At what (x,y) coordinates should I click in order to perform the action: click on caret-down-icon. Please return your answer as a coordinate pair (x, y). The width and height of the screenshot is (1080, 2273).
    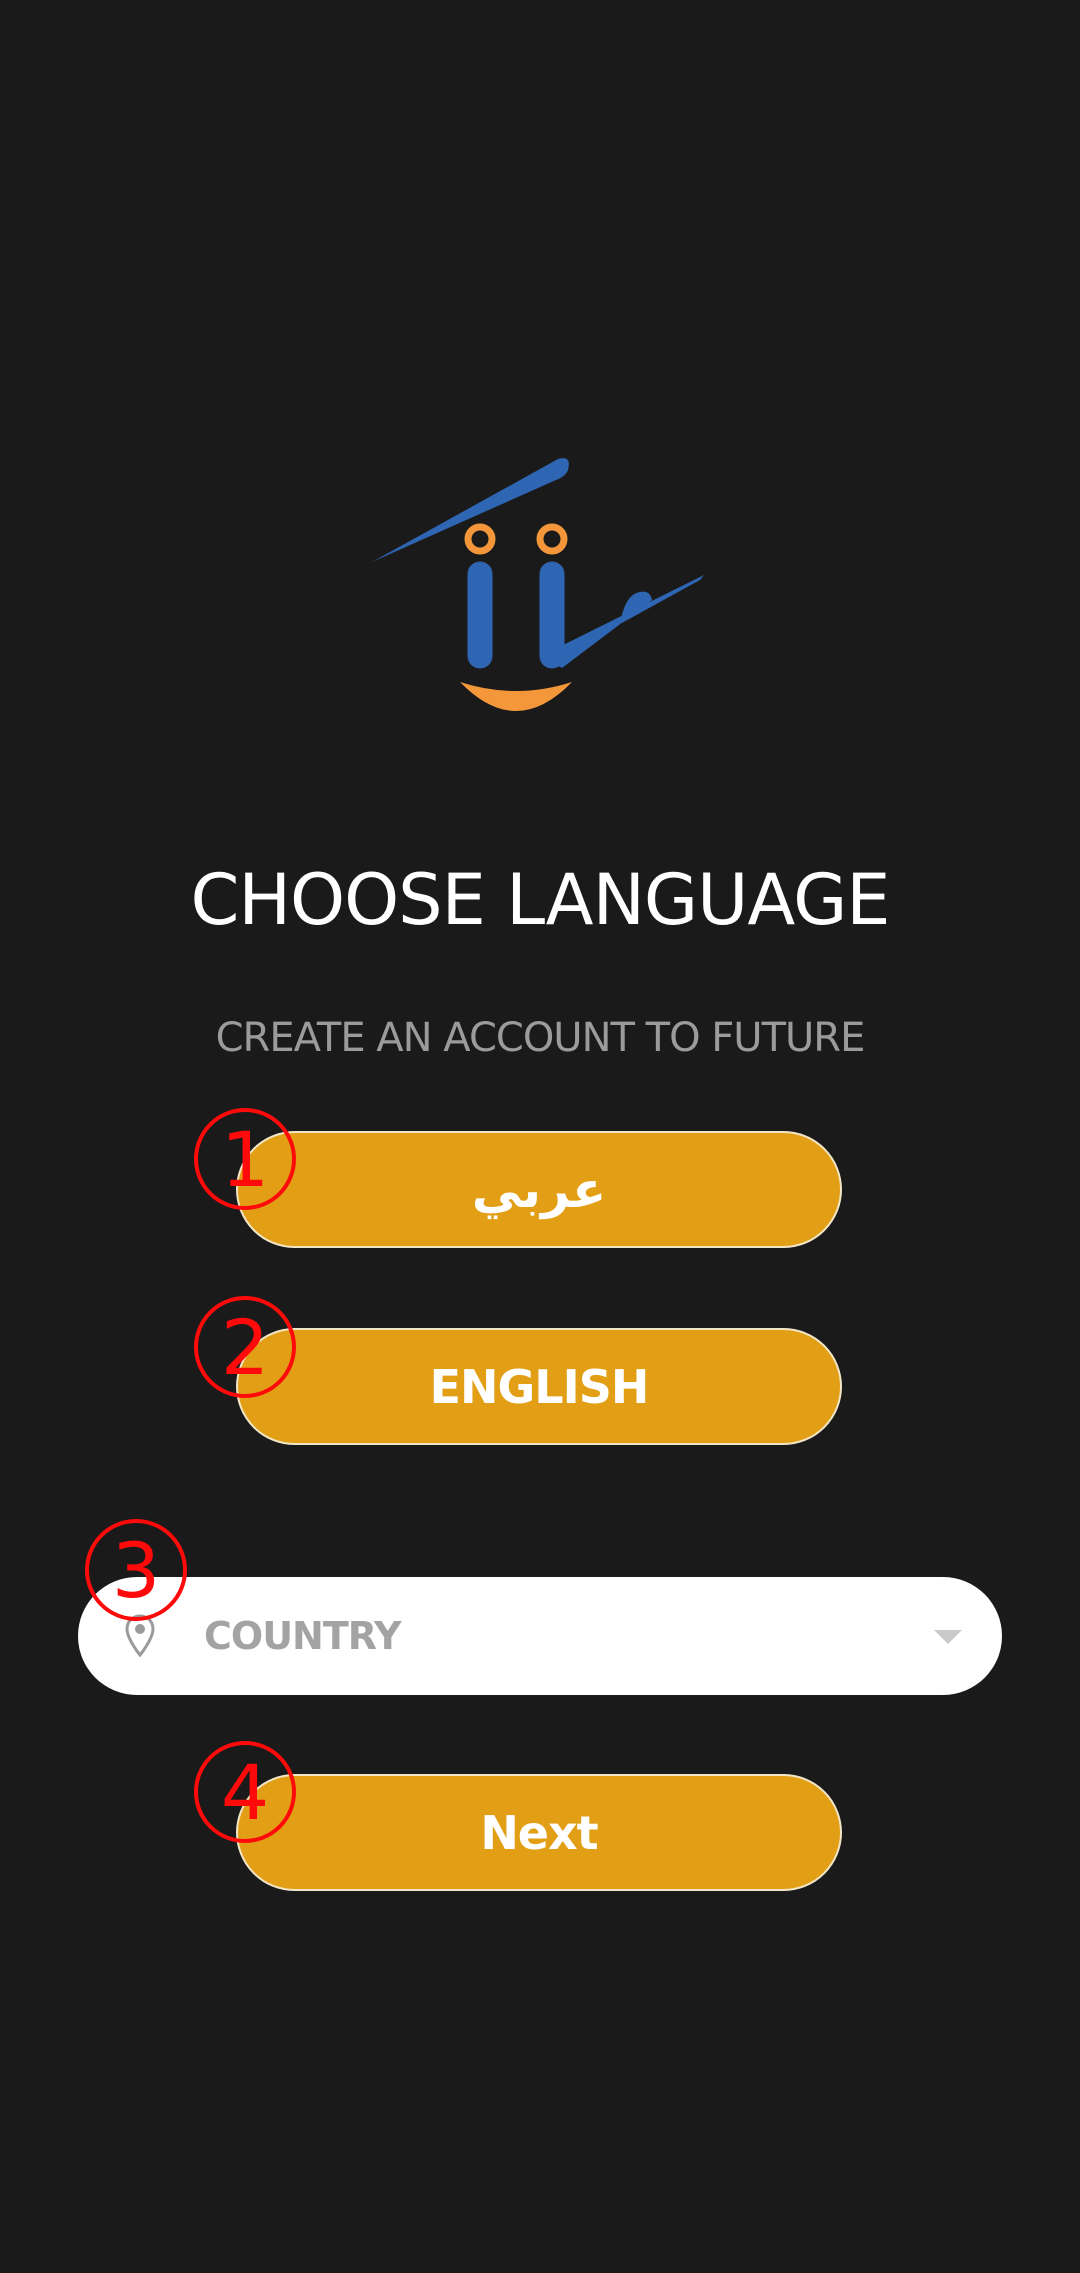
    Looking at the image, I should click on (948, 1637).